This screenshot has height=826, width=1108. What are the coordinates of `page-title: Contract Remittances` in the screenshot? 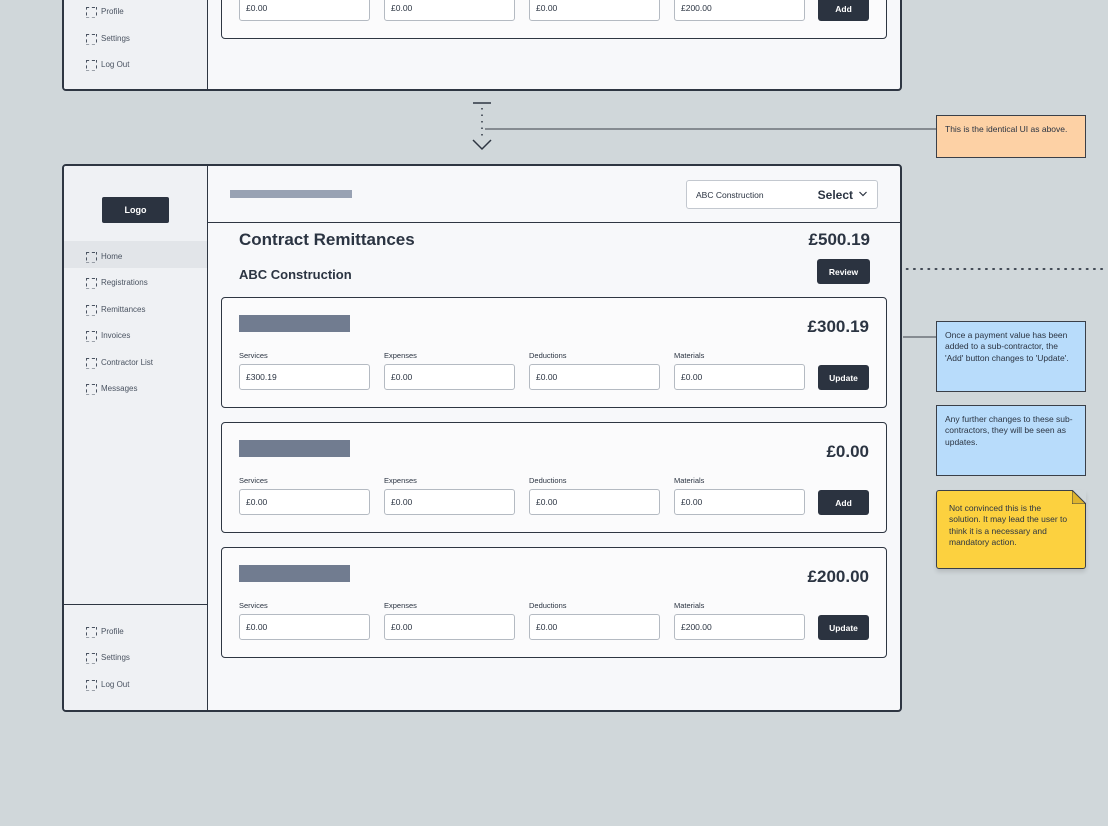 It's located at (327, 239).